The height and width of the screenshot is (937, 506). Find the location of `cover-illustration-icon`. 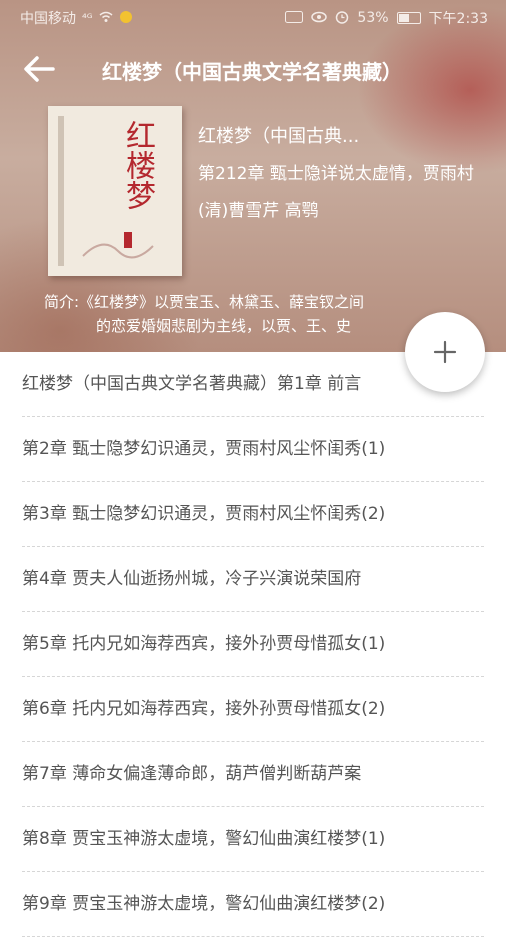

cover-illustration-icon is located at coordinates (118, 245).